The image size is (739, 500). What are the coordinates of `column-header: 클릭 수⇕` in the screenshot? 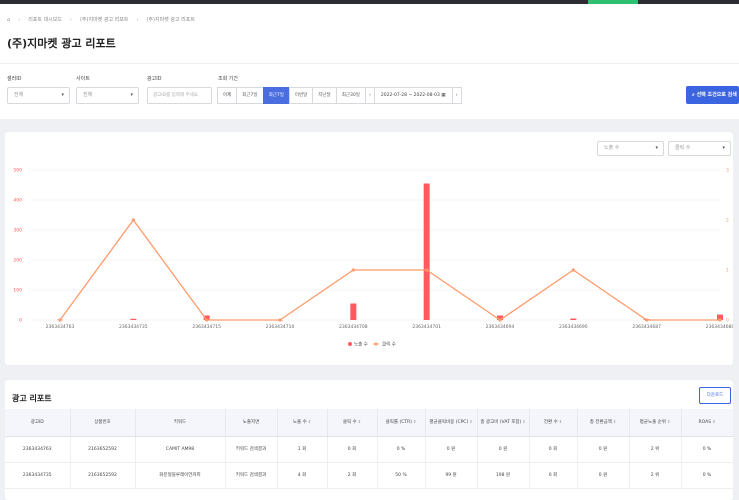 It's located at (352, 423).